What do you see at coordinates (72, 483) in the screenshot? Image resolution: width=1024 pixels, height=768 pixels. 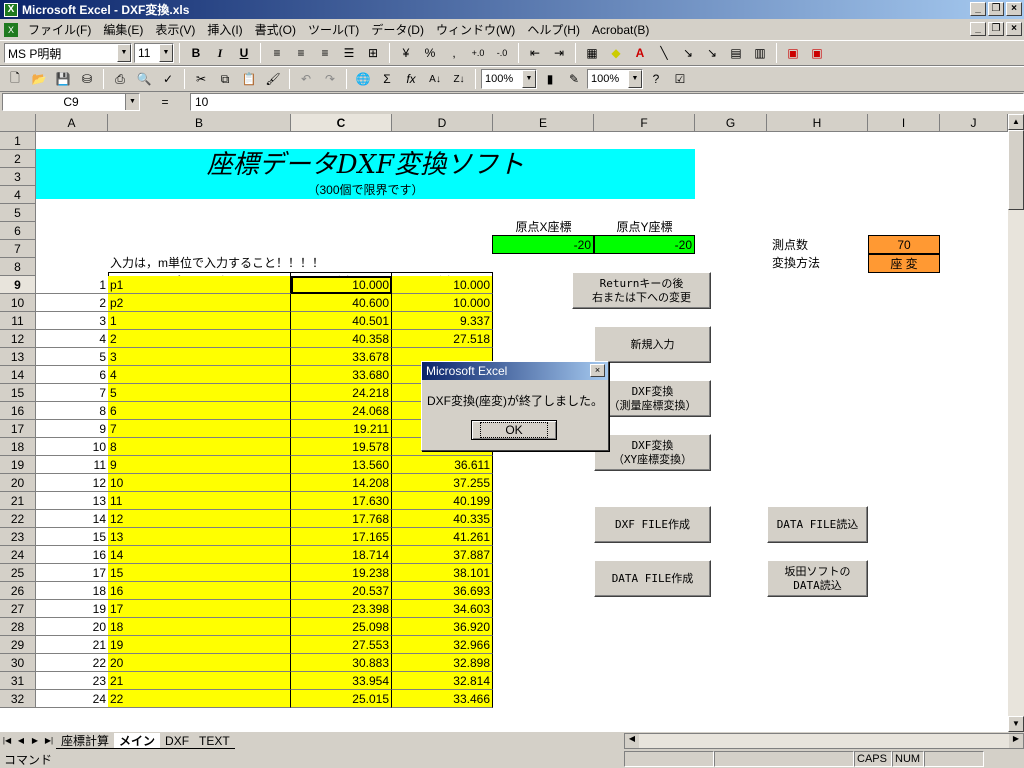 I see `row-number-cell: 12` at bounding box center [72, 483].